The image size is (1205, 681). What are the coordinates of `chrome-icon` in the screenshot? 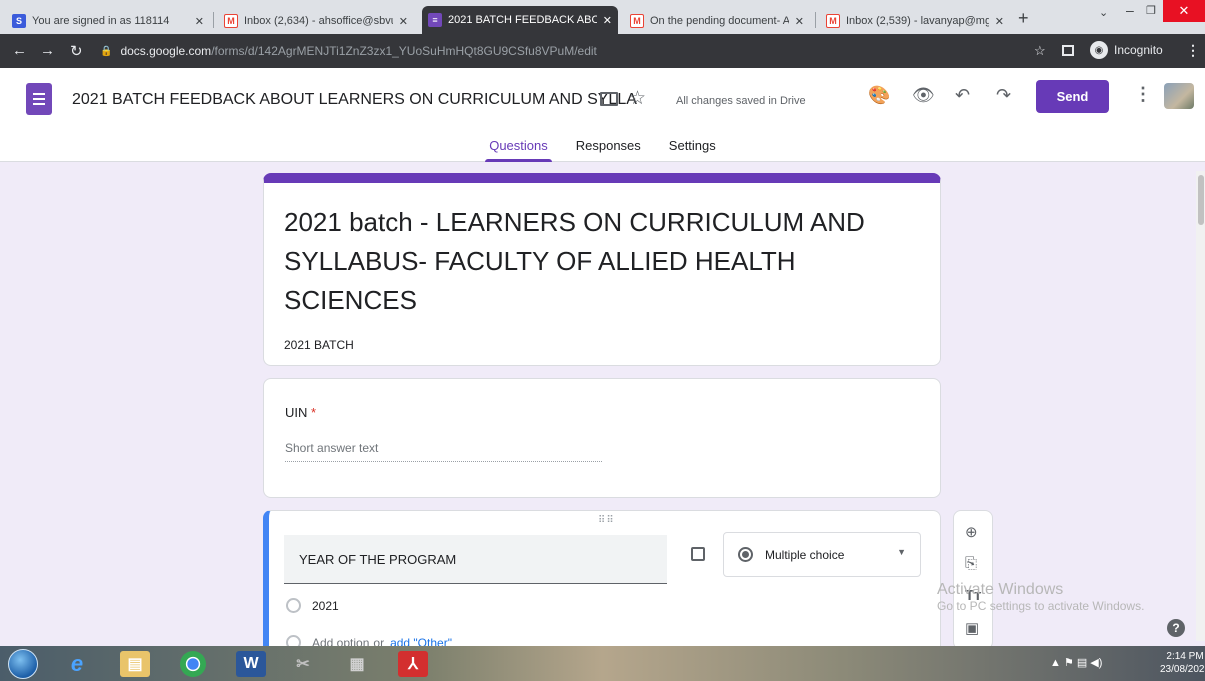 It's located at (193, 664).